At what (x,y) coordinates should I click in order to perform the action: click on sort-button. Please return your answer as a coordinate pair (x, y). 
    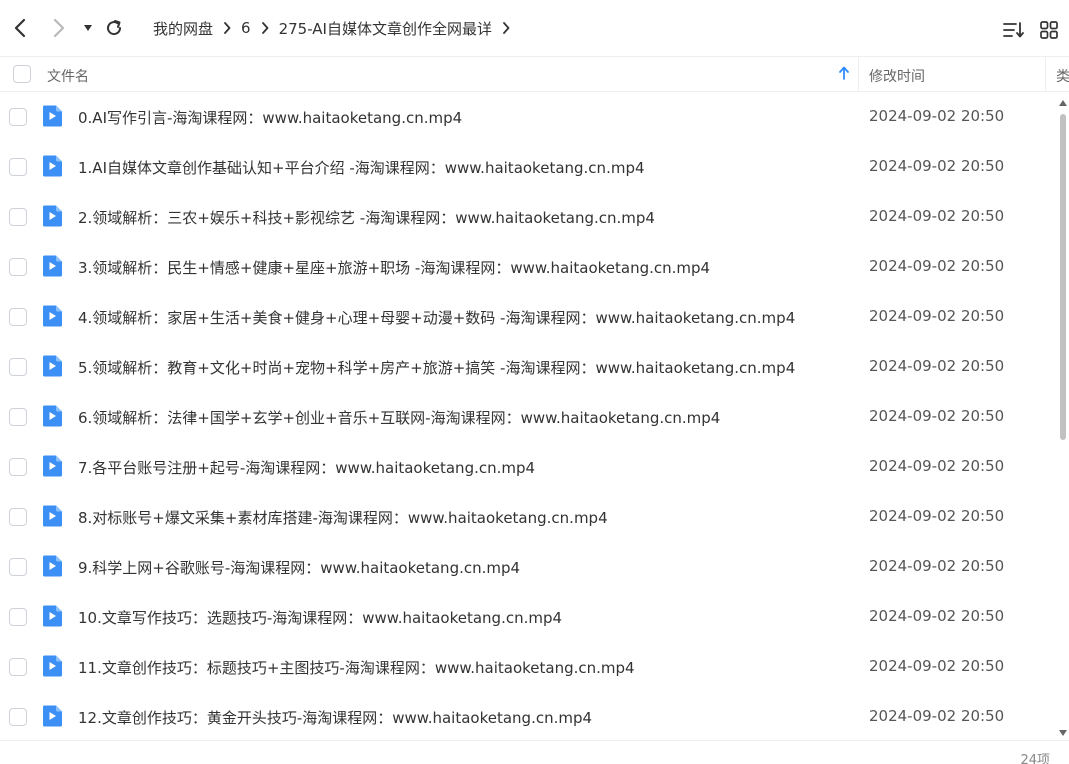
    Looking at the image, I should click on (1014, 30).